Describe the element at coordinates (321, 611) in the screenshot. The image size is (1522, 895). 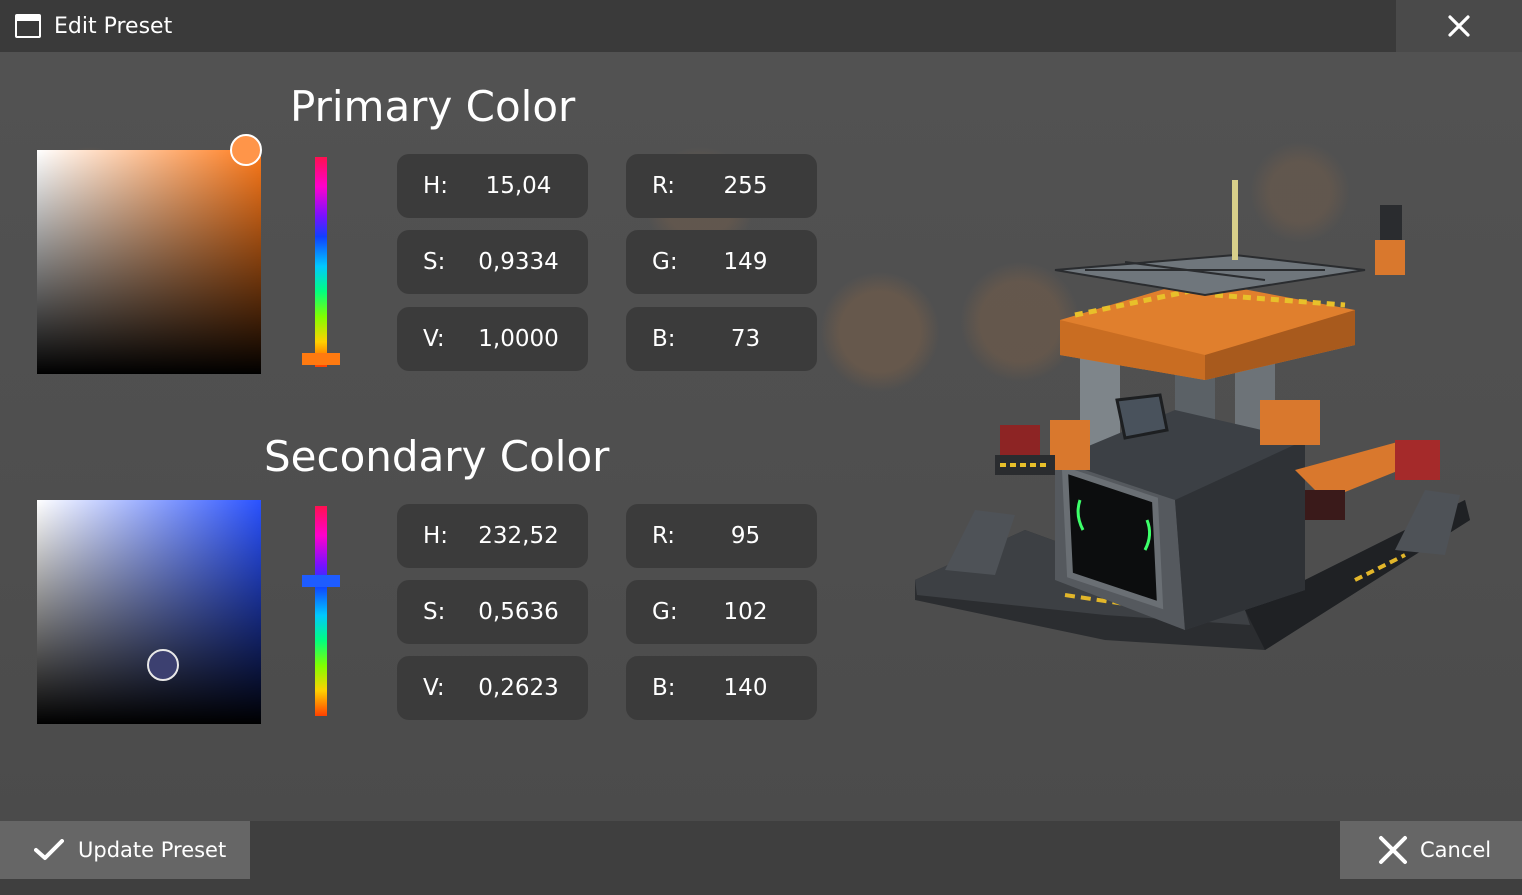
I see `secondary-hue-slider` at that location.